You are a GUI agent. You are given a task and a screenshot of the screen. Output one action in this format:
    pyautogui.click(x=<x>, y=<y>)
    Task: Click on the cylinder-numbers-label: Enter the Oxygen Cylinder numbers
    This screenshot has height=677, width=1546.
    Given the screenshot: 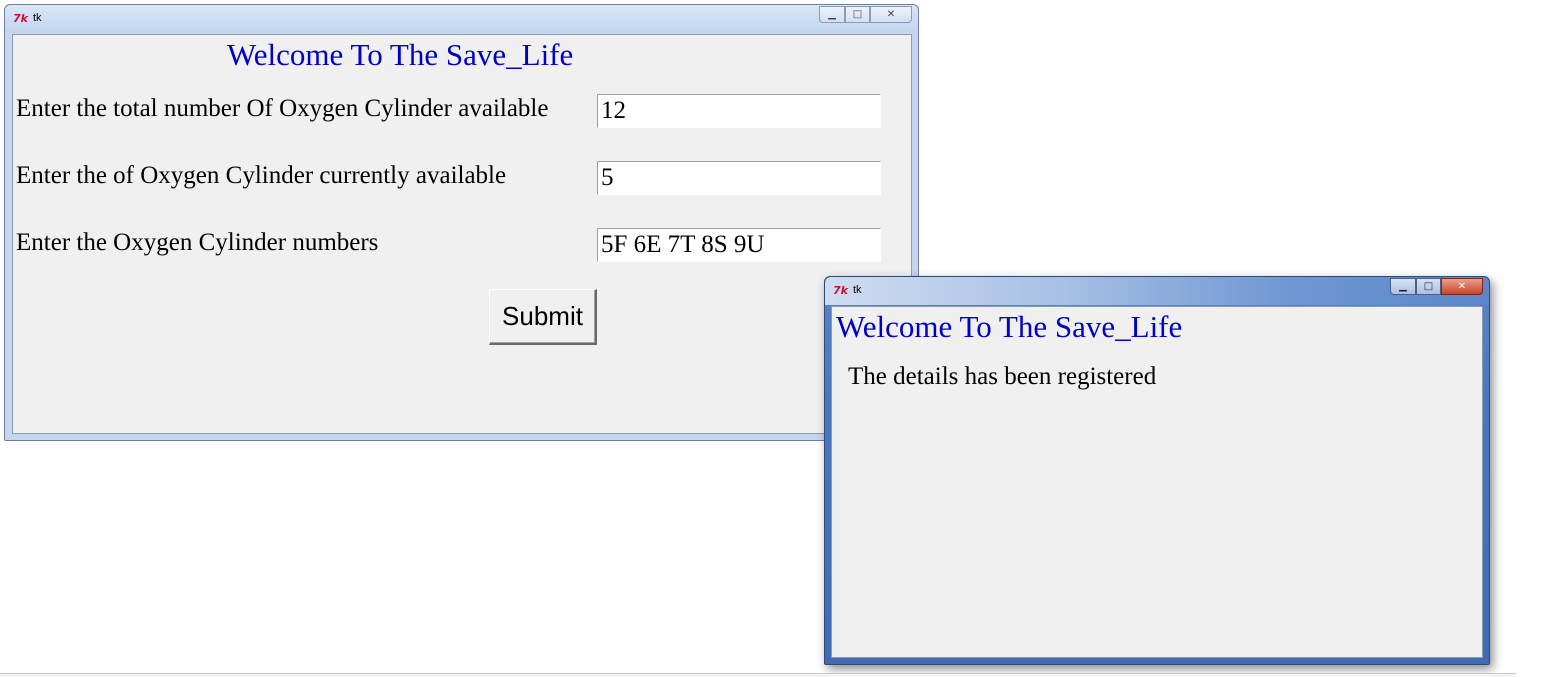 What is the action you would take?
    pyautogui.click(x=197, y=242)
    